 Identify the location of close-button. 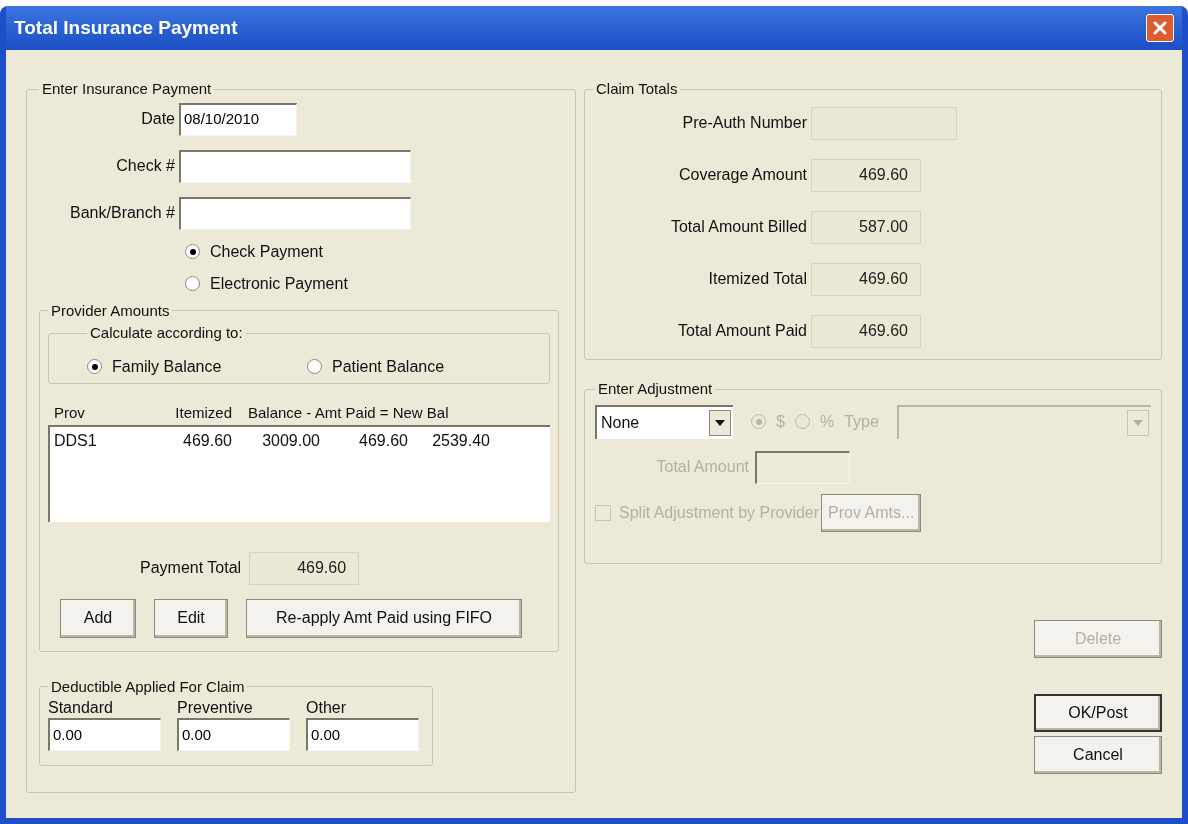
(1160, 28).